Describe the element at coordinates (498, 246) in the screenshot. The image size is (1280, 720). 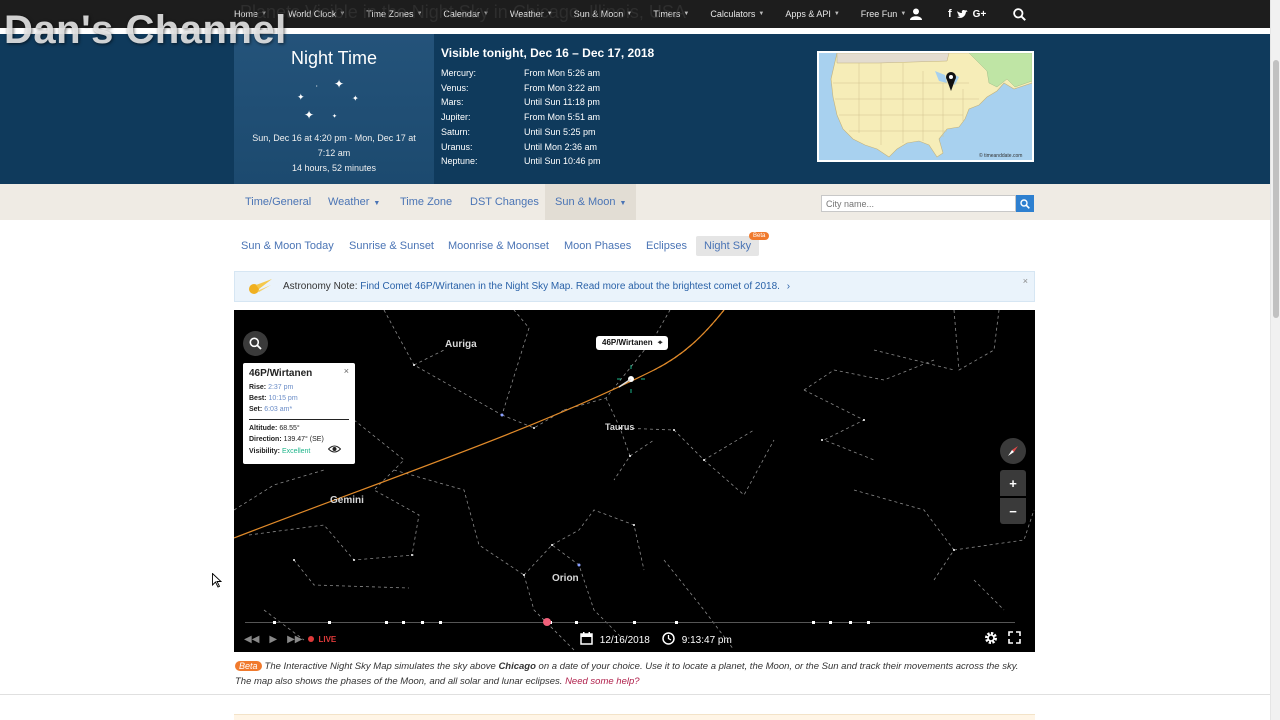
I see `sun-moon-tab: Moonrise & Moonset` at that location.